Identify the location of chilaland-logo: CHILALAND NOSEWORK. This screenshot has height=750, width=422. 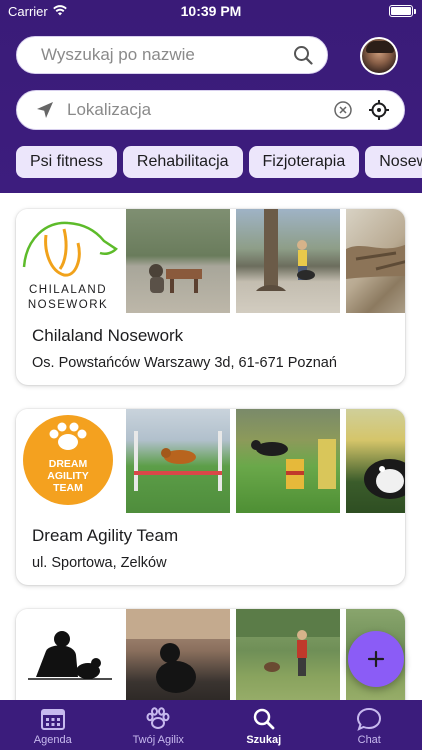
(68, 261).